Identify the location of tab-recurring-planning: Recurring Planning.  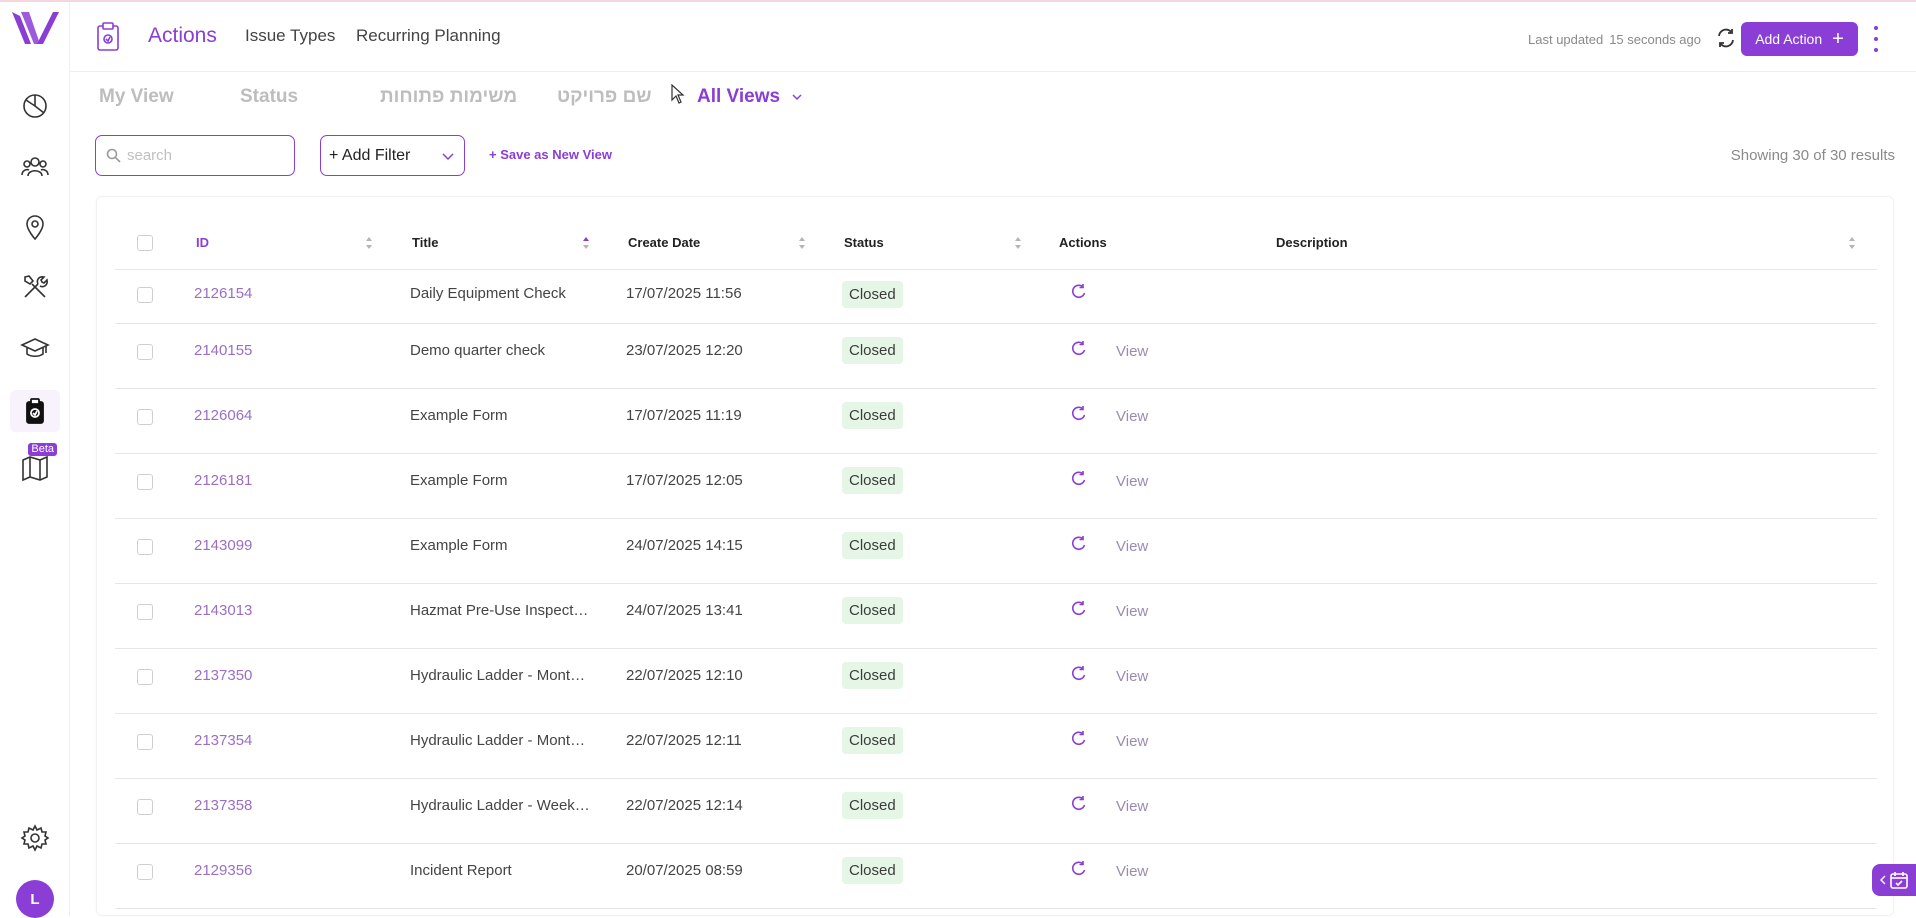
(428, 36).